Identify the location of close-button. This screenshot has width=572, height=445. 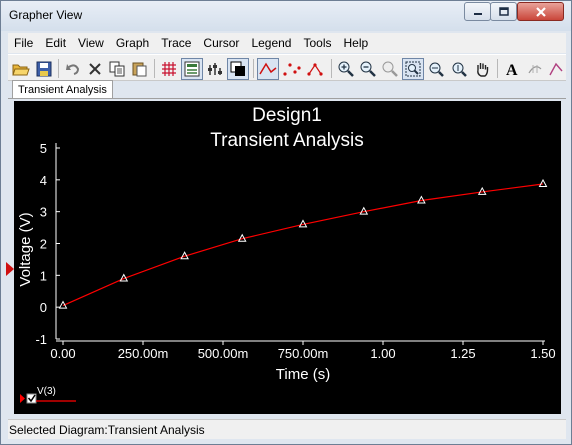
(540, 11).